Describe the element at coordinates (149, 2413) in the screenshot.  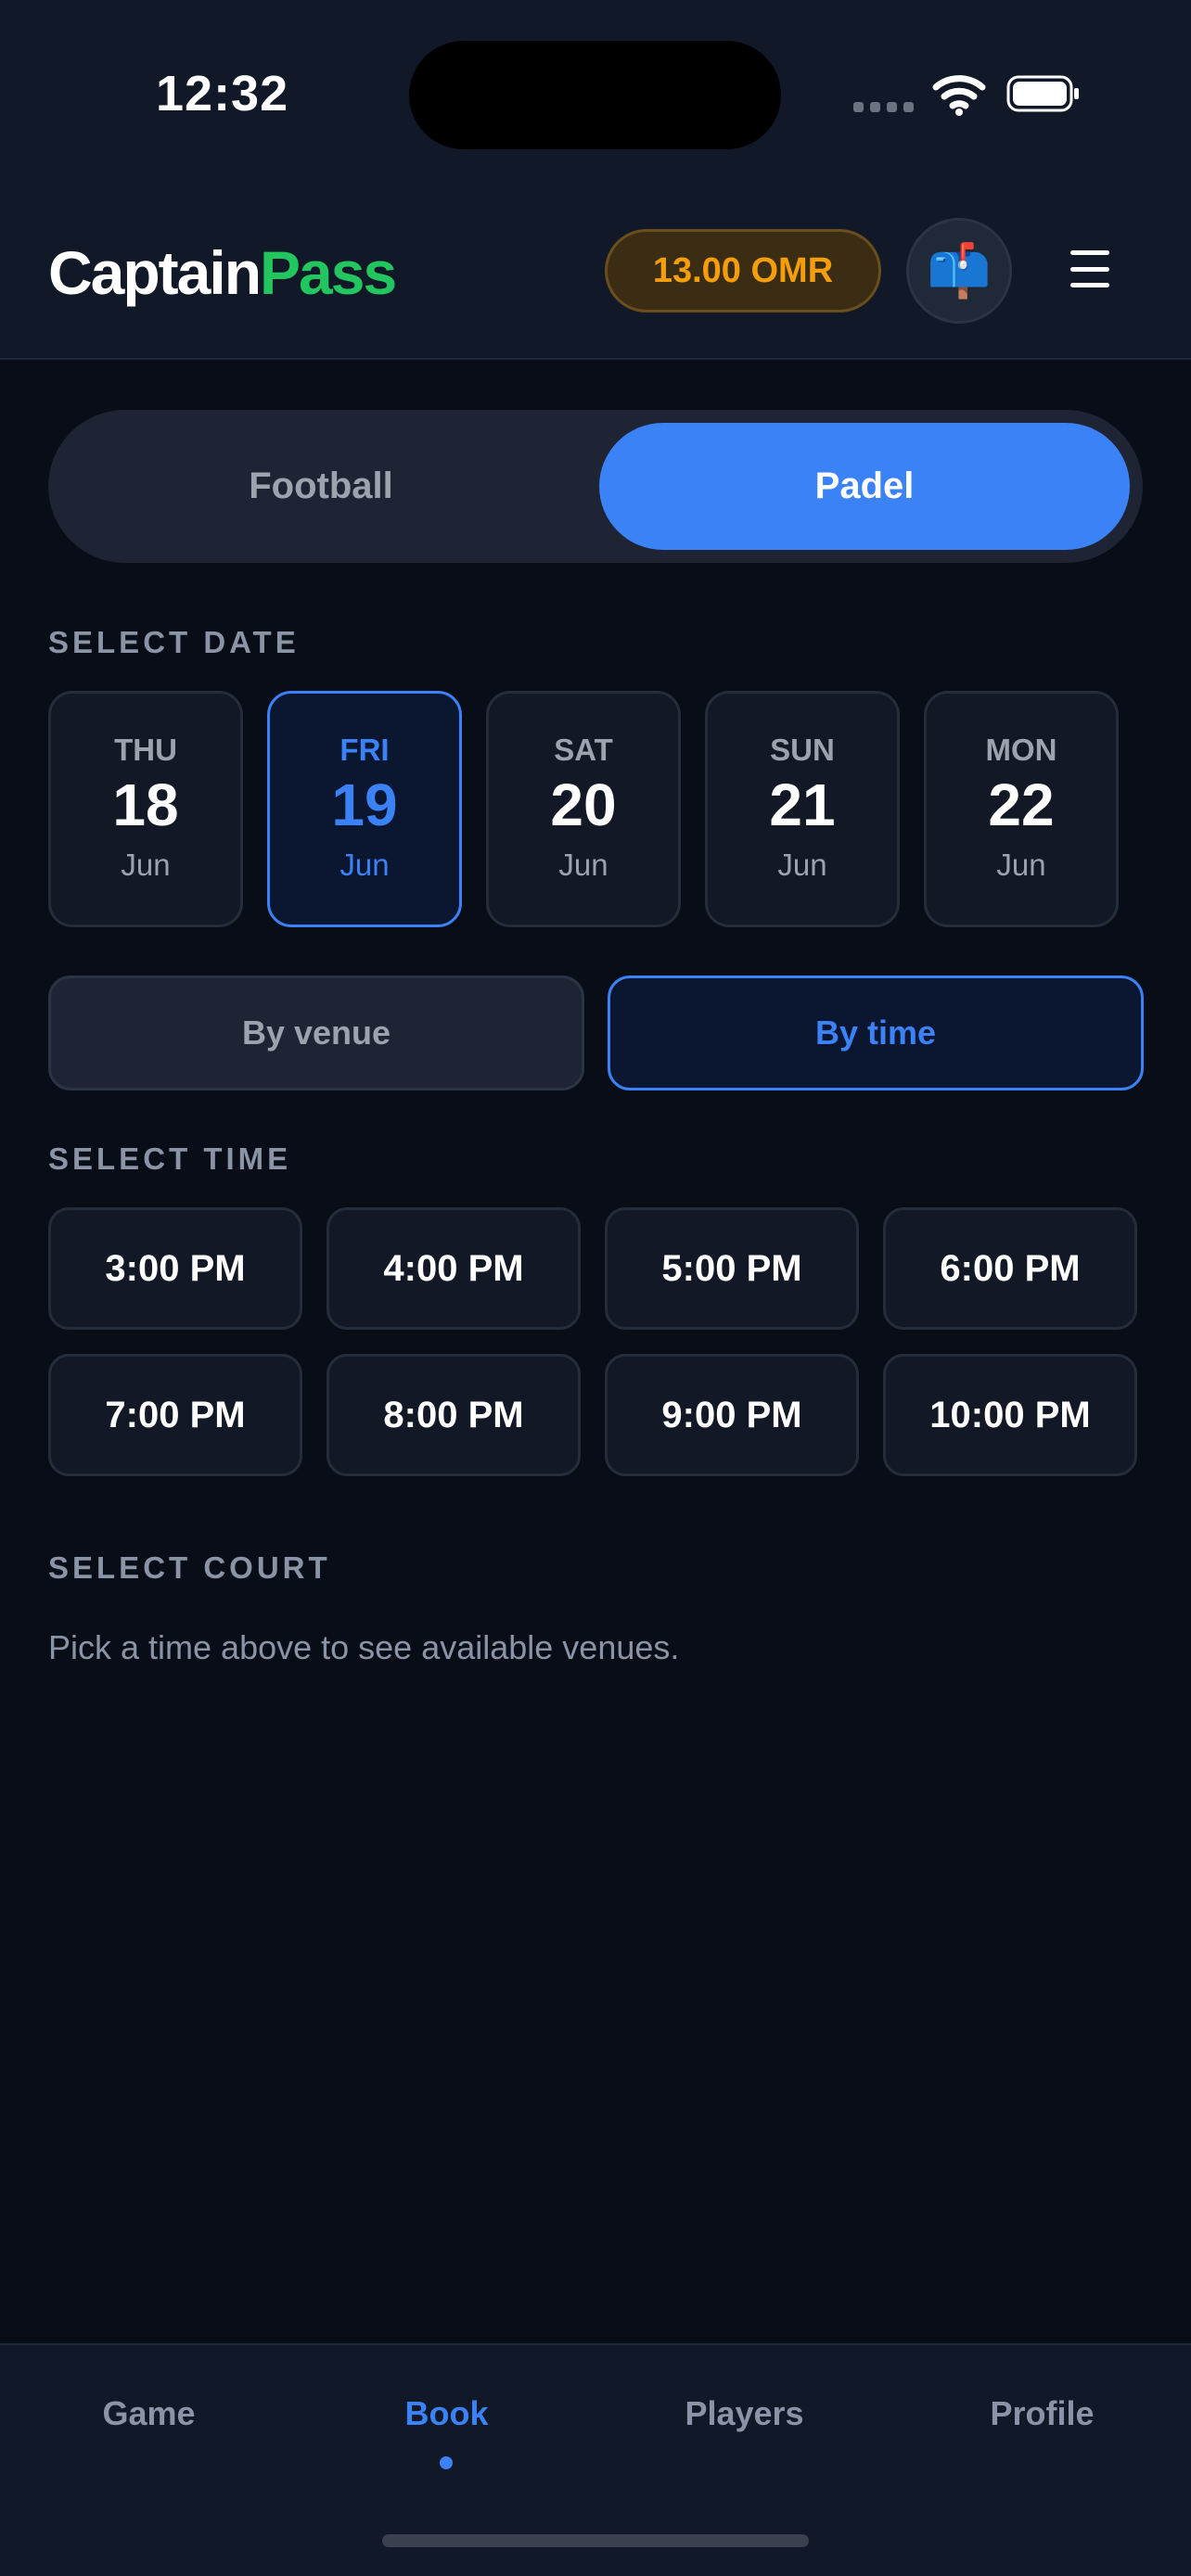
I see `nav-item-game: Game` at that location.